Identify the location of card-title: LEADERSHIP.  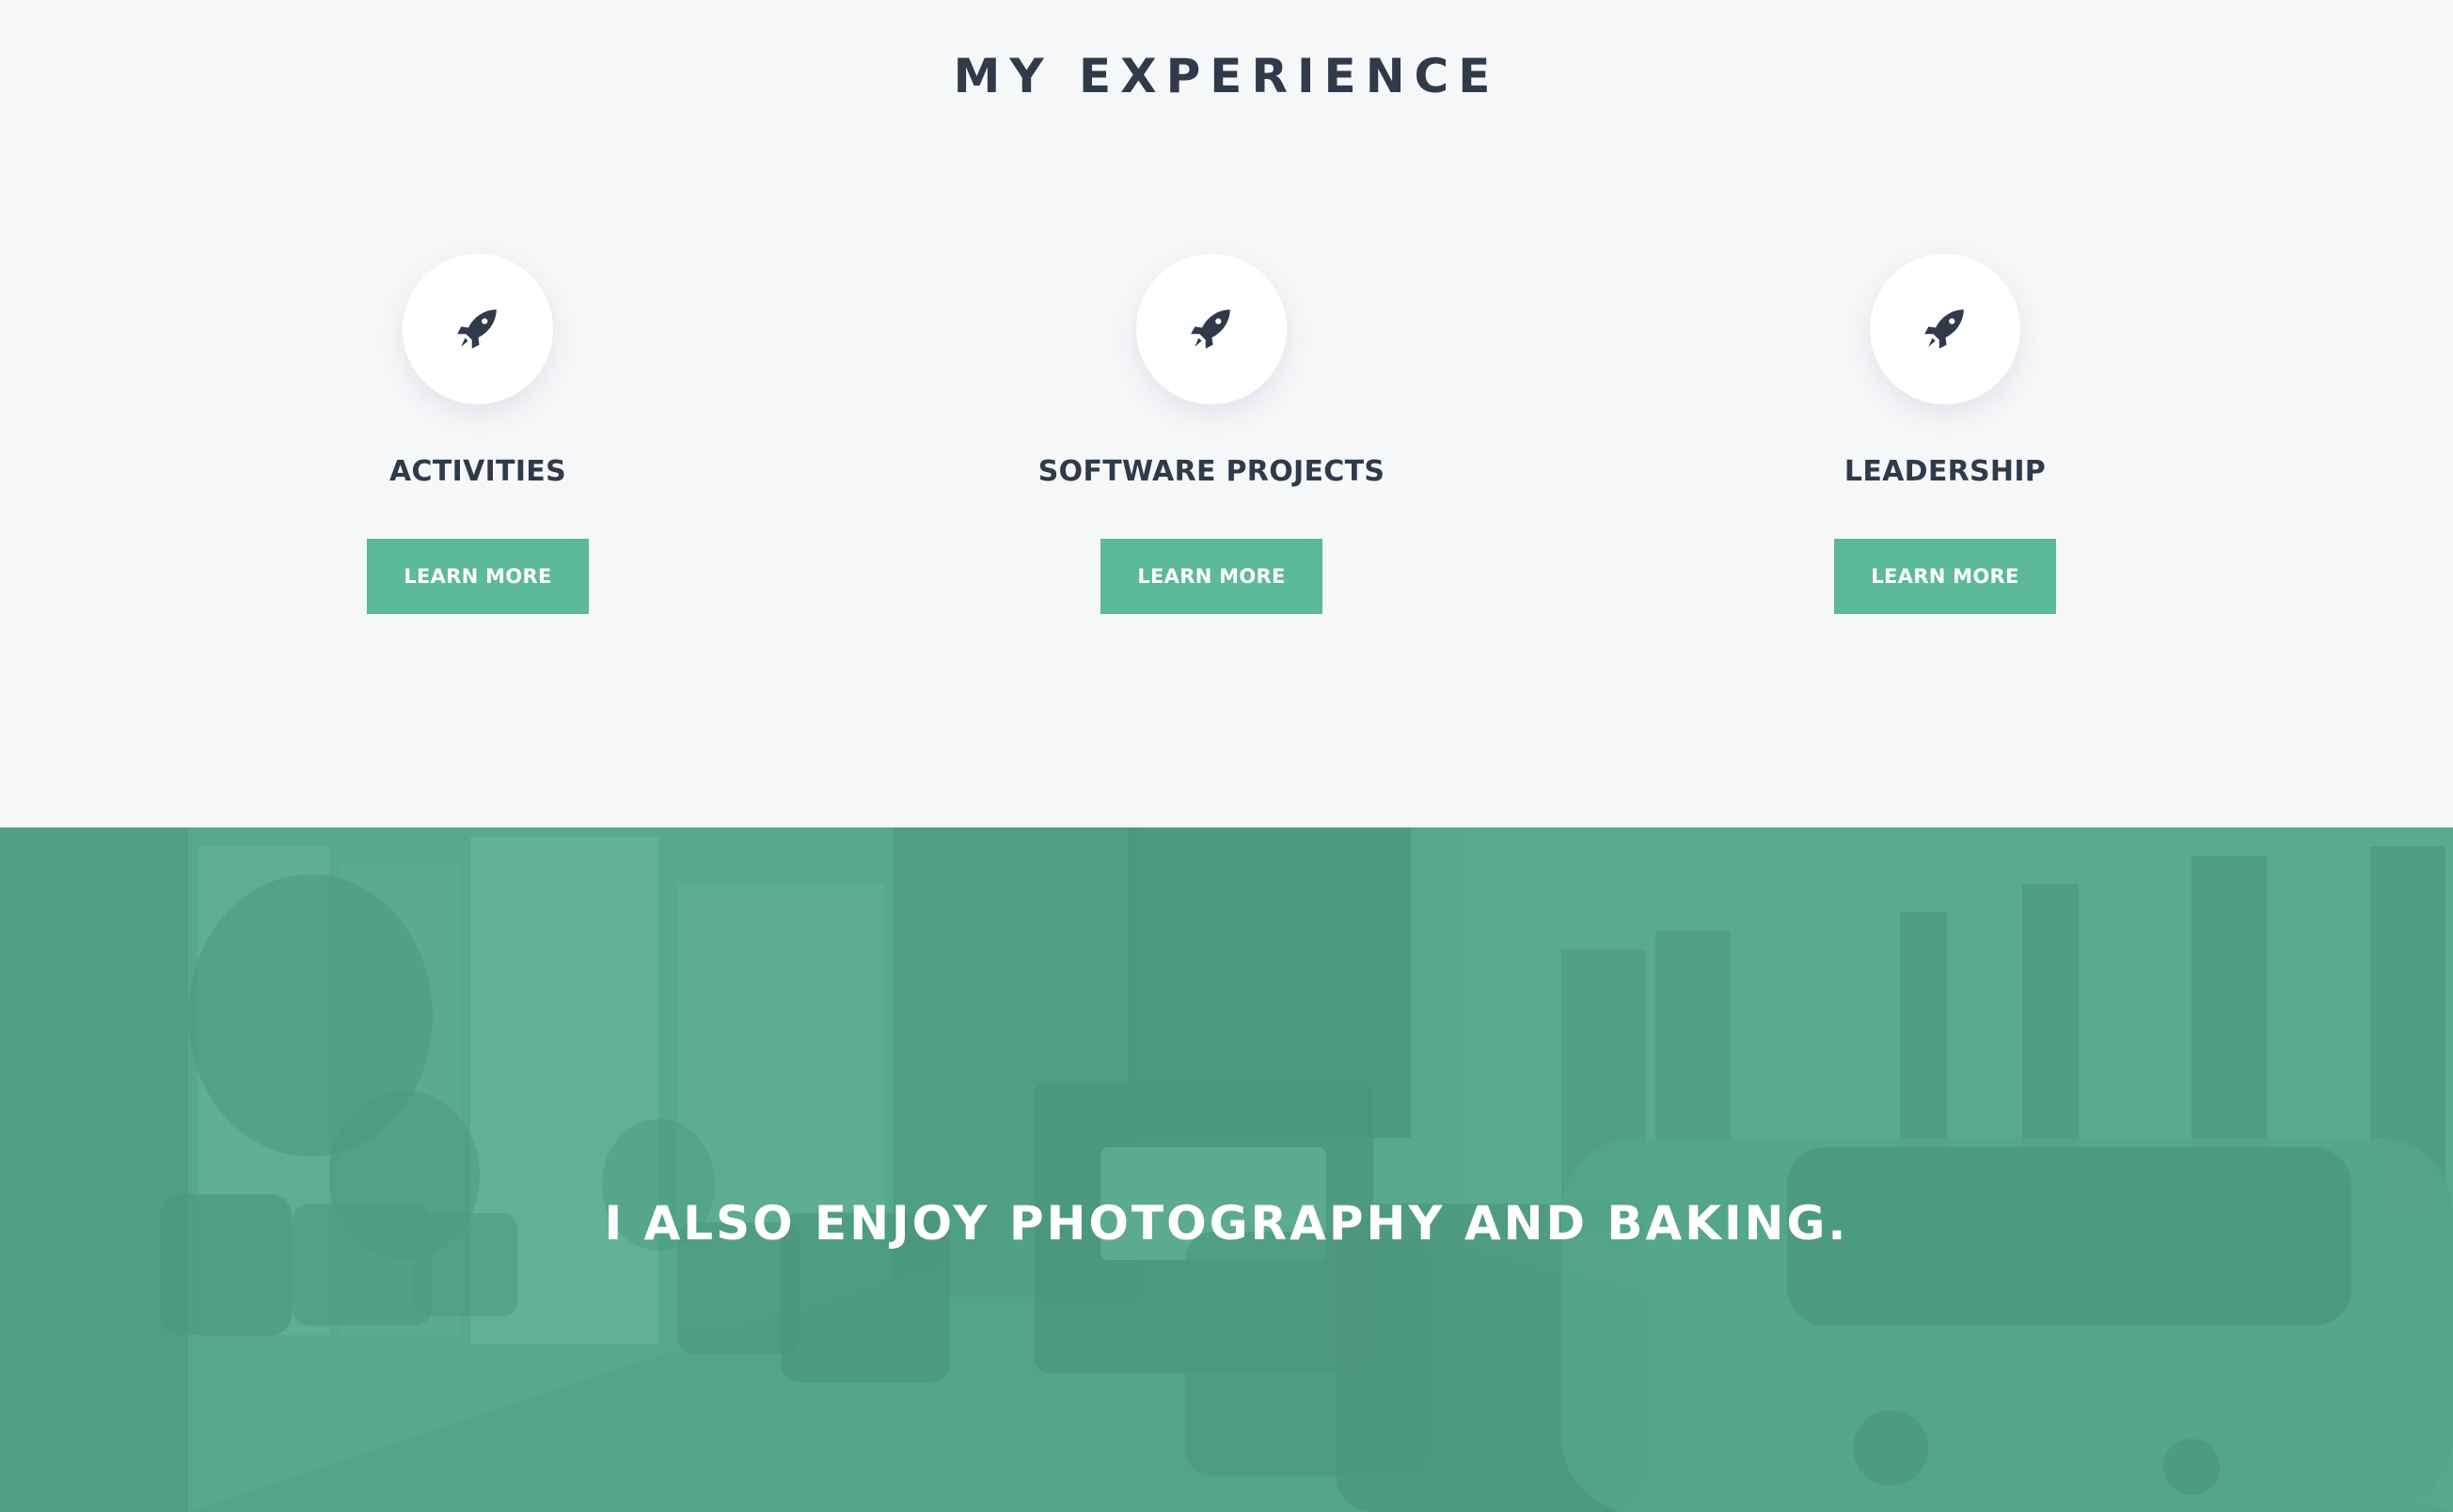
(1945, 472).